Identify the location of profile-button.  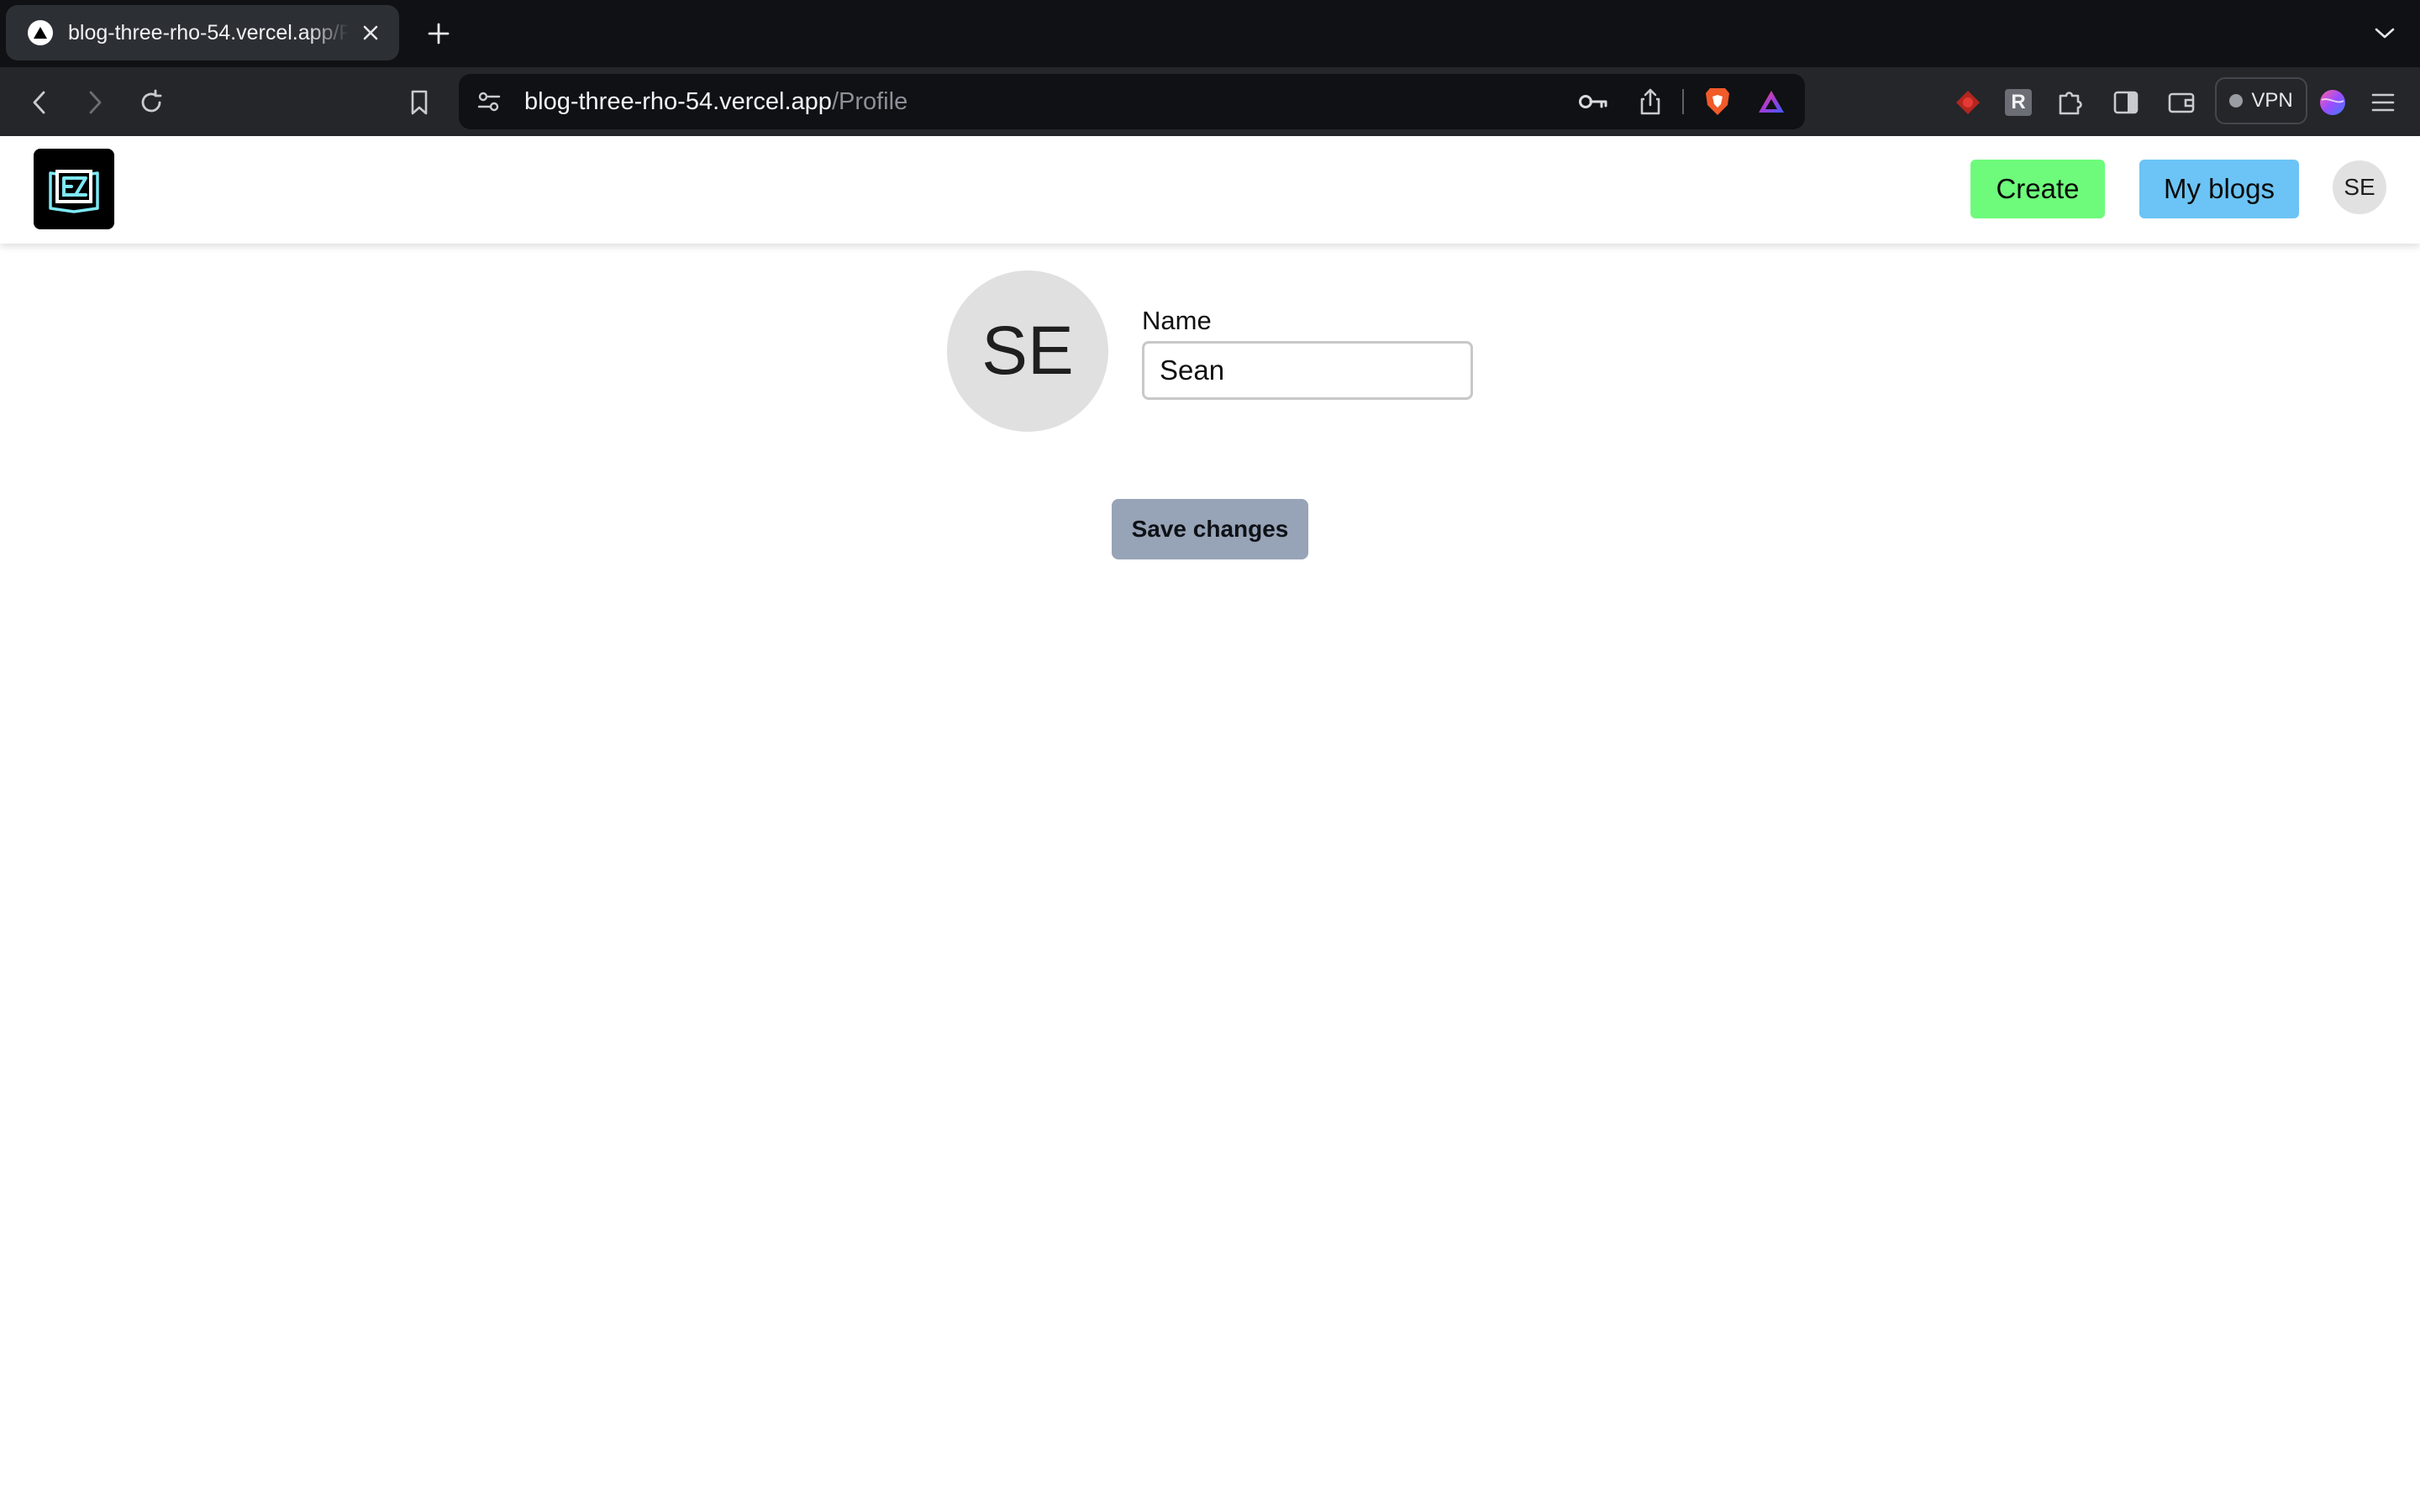
(2332, 102).